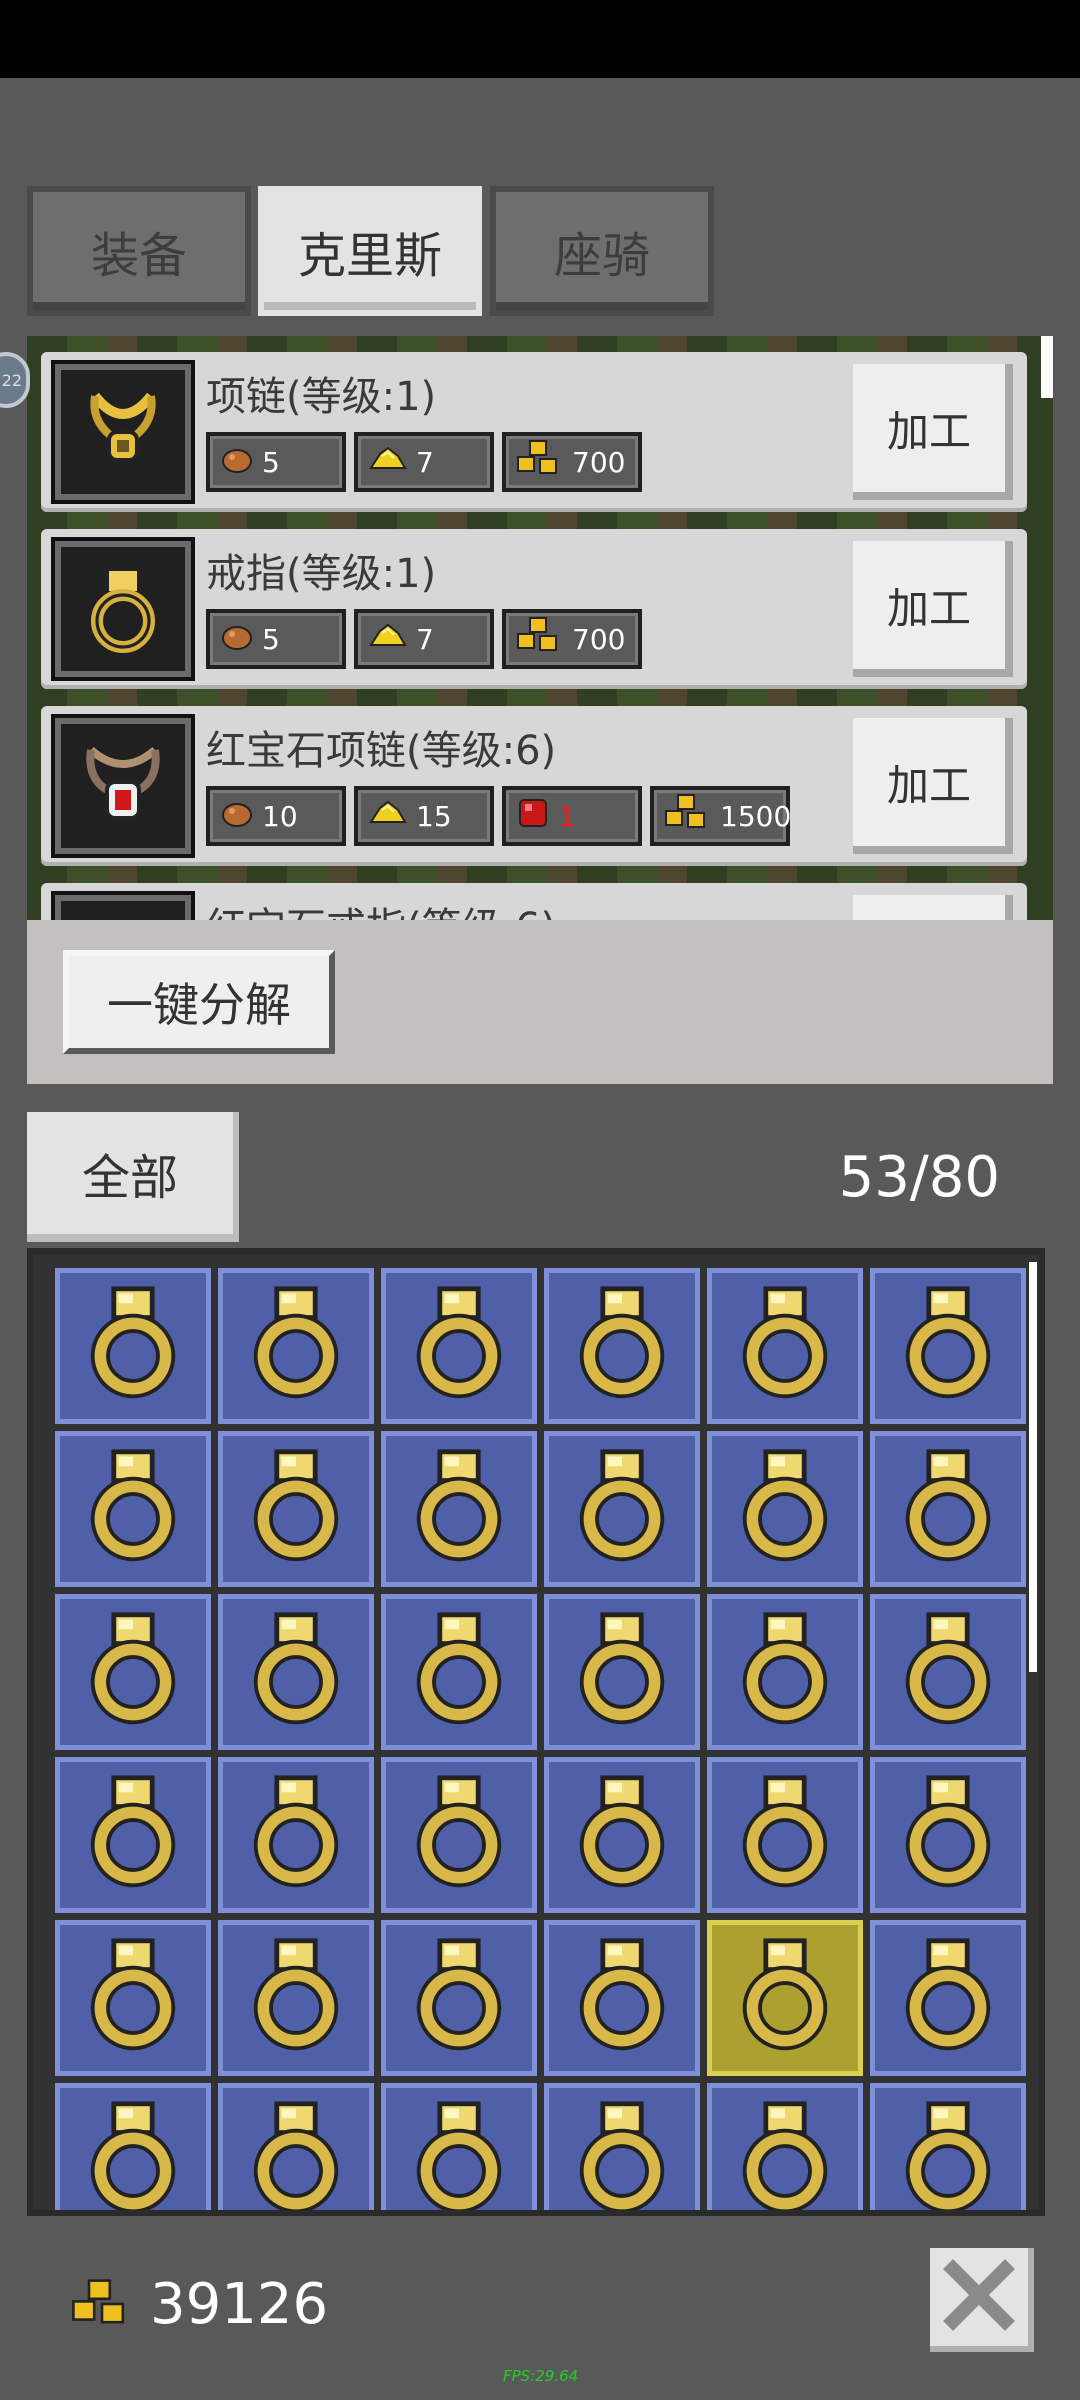 The height and width of the screenshot is (2400, 1080). Describe the element at coordinates (567, 816) in the screenshot. I see `cost-value: 1` at that location.